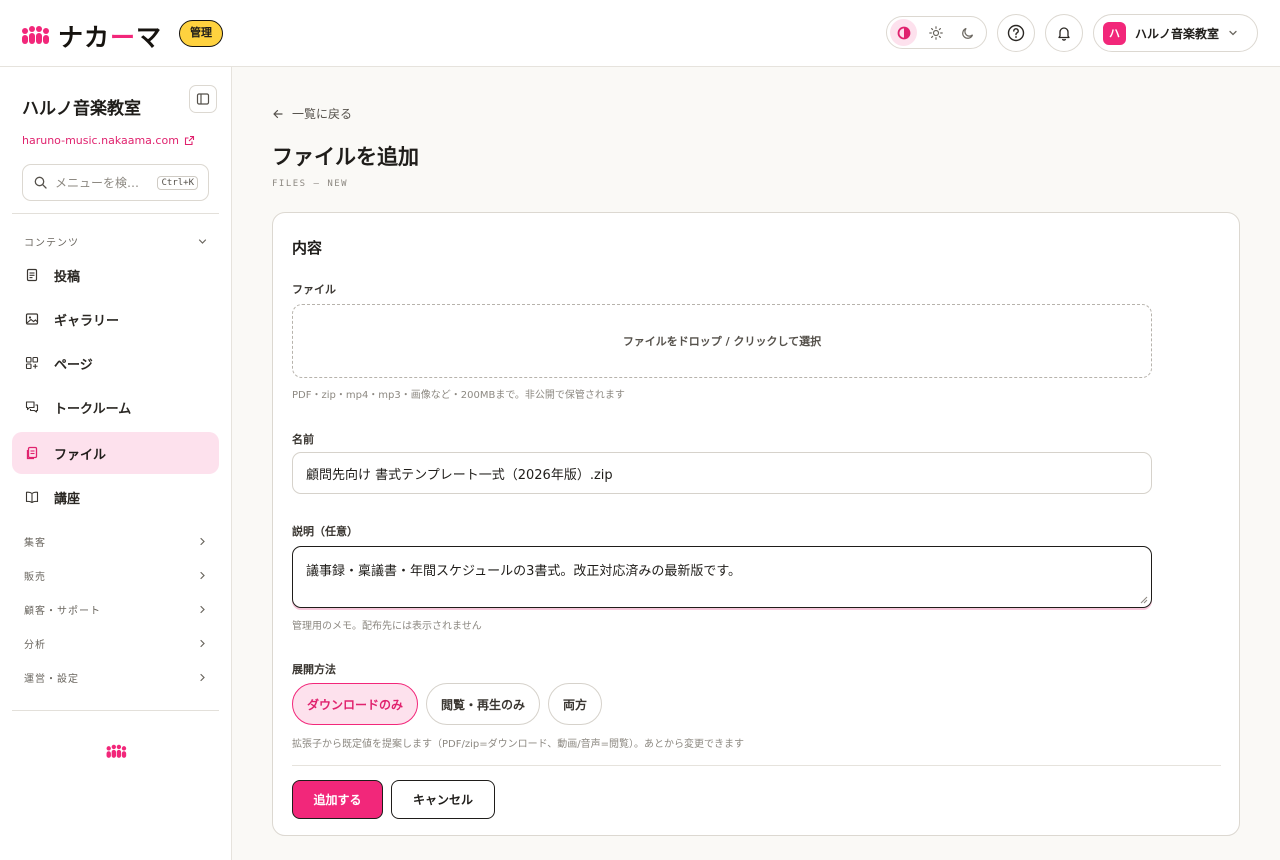  Describe the element at coordinates (51, 679) in the screenshot. I see `section-label: 運営・設定` at that location.